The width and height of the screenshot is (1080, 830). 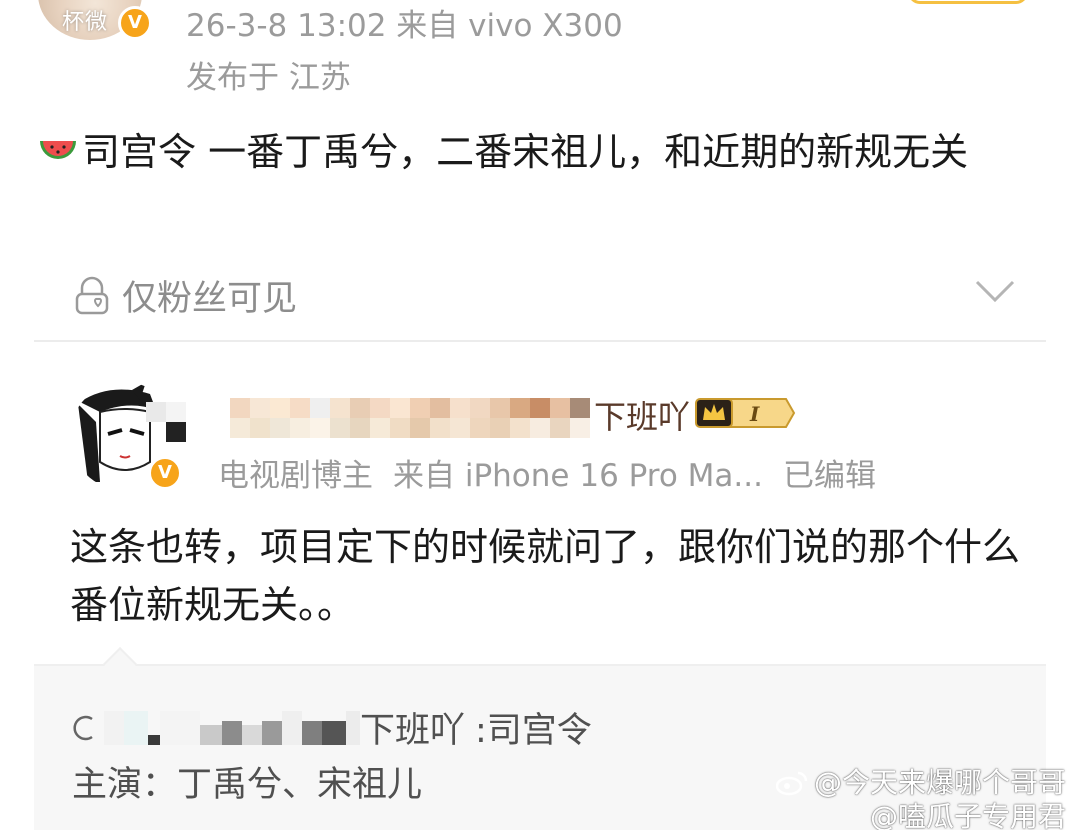 I want to click on repost-meta: 电视剧博主 来自 iPhone 16 Pro Ma... 已编辑, so click(x=547, y=472).